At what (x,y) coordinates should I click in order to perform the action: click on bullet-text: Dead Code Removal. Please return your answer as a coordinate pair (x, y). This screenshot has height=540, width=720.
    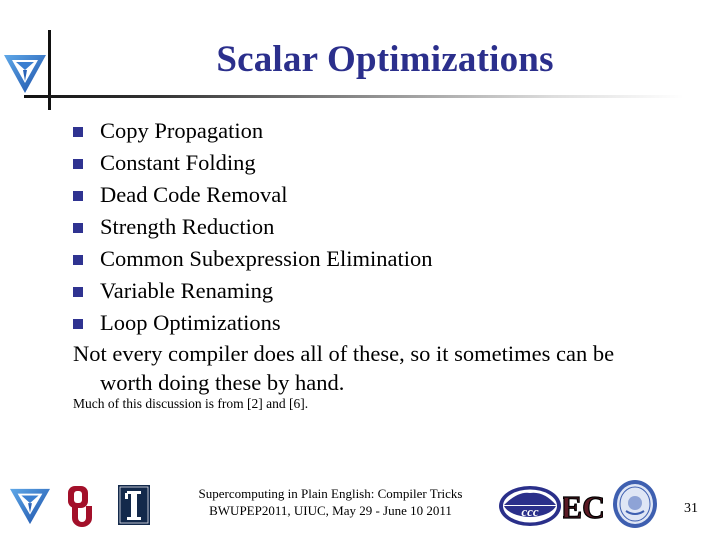
    Looking at the image, I should click on (194, 194).